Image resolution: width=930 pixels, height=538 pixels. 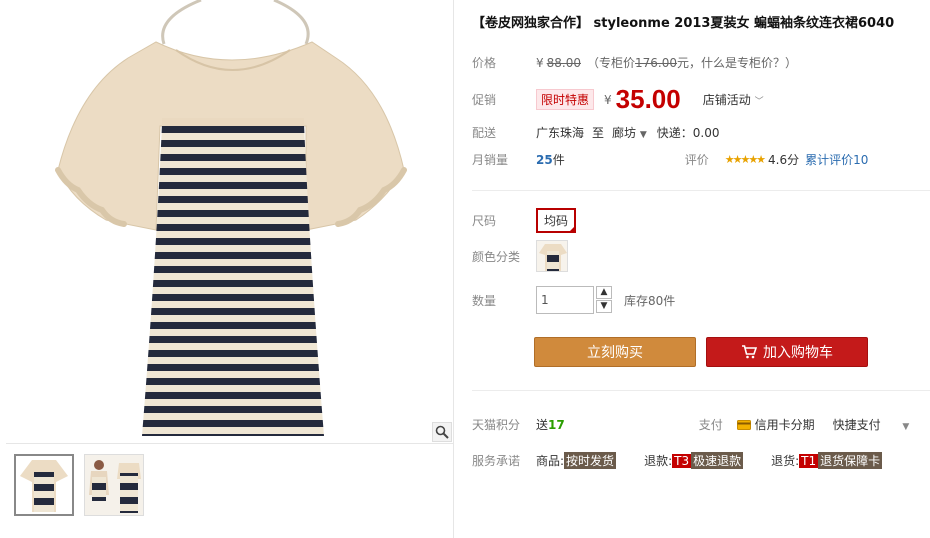 I want to click on thumbnail-2-image, so click(x=114, y=485).